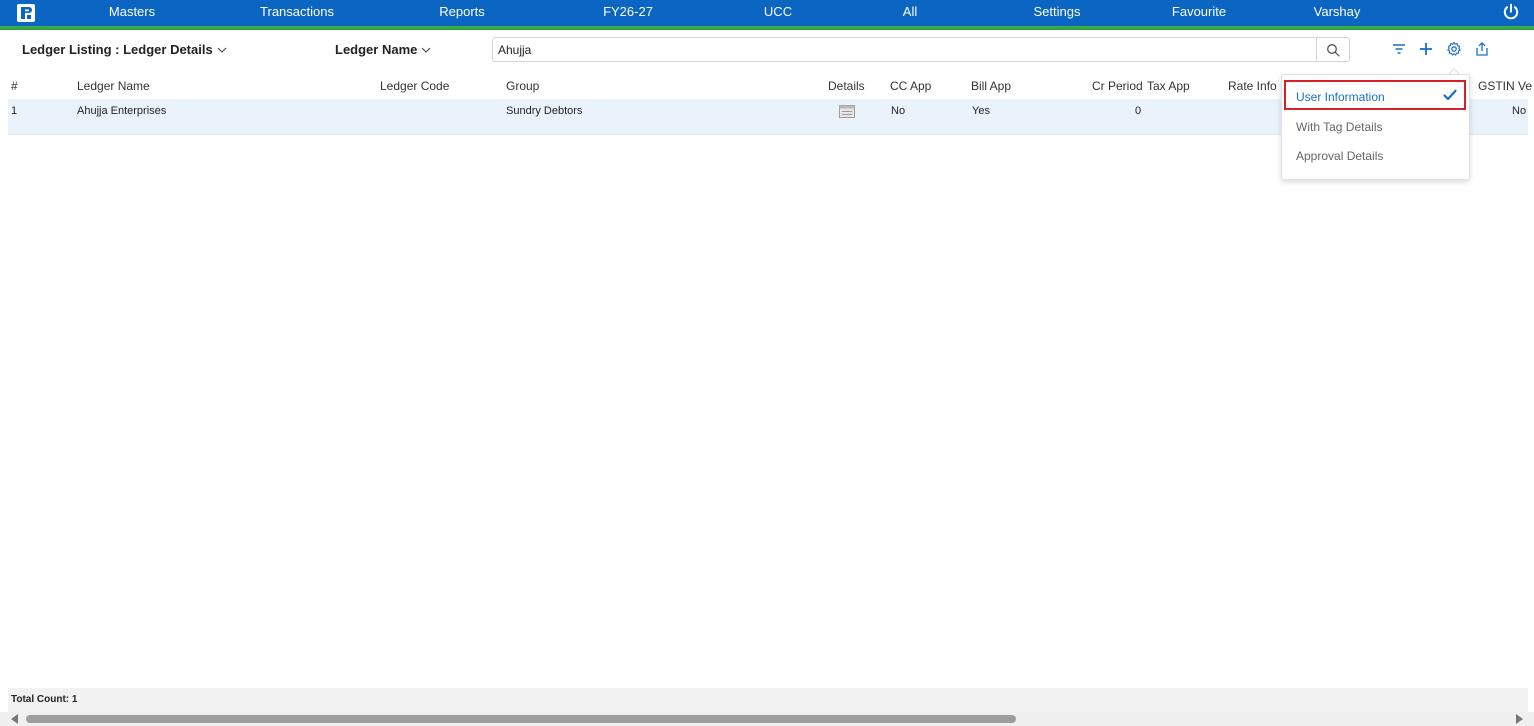  What do you see at coordinates (1168, 86) in the screenshot?
I see `column-header-tax-app: Tax App` at bounding box center [1168, 86].